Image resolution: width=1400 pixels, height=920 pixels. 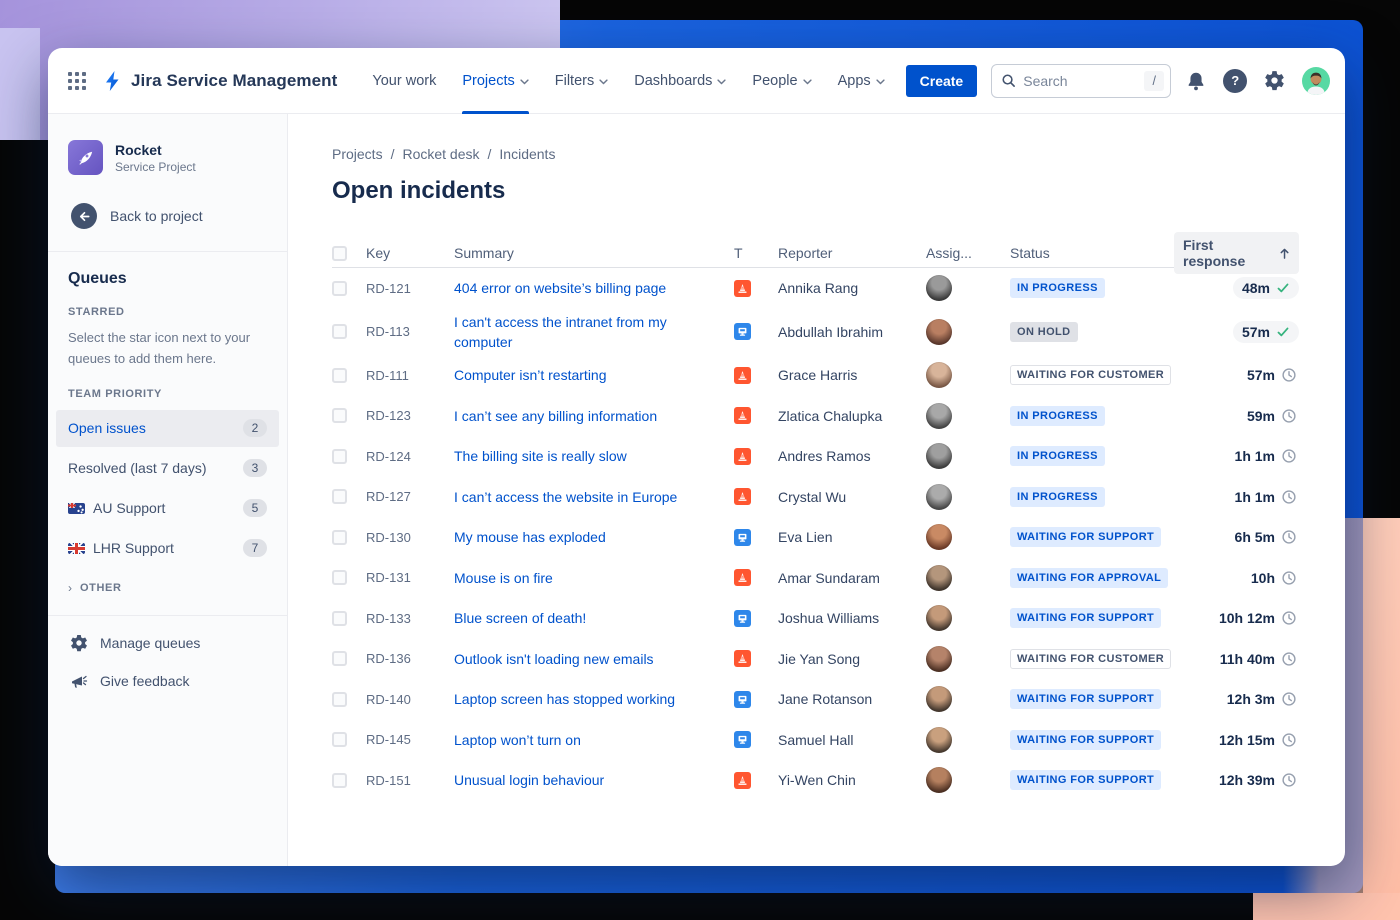 What do you see at coordinates (167, 468) in the screenshot?
I see `sidebar-item-resolved-last-7-days: Resolved (last 7 days) 3` at bounding box center [167, 468].